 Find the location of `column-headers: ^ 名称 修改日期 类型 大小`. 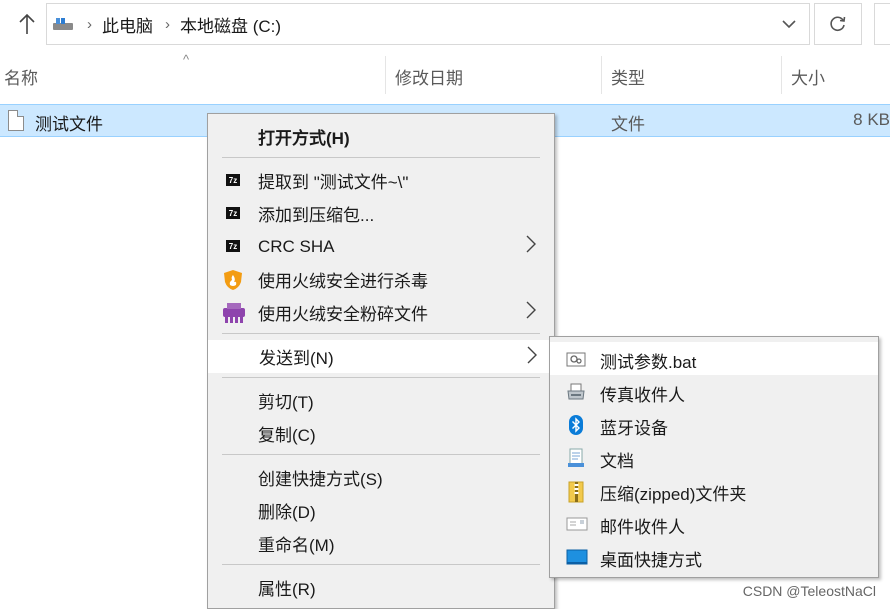

column-headers: ^ 名称 修改日期 类型 大小 is located at coordinates (445, 75).